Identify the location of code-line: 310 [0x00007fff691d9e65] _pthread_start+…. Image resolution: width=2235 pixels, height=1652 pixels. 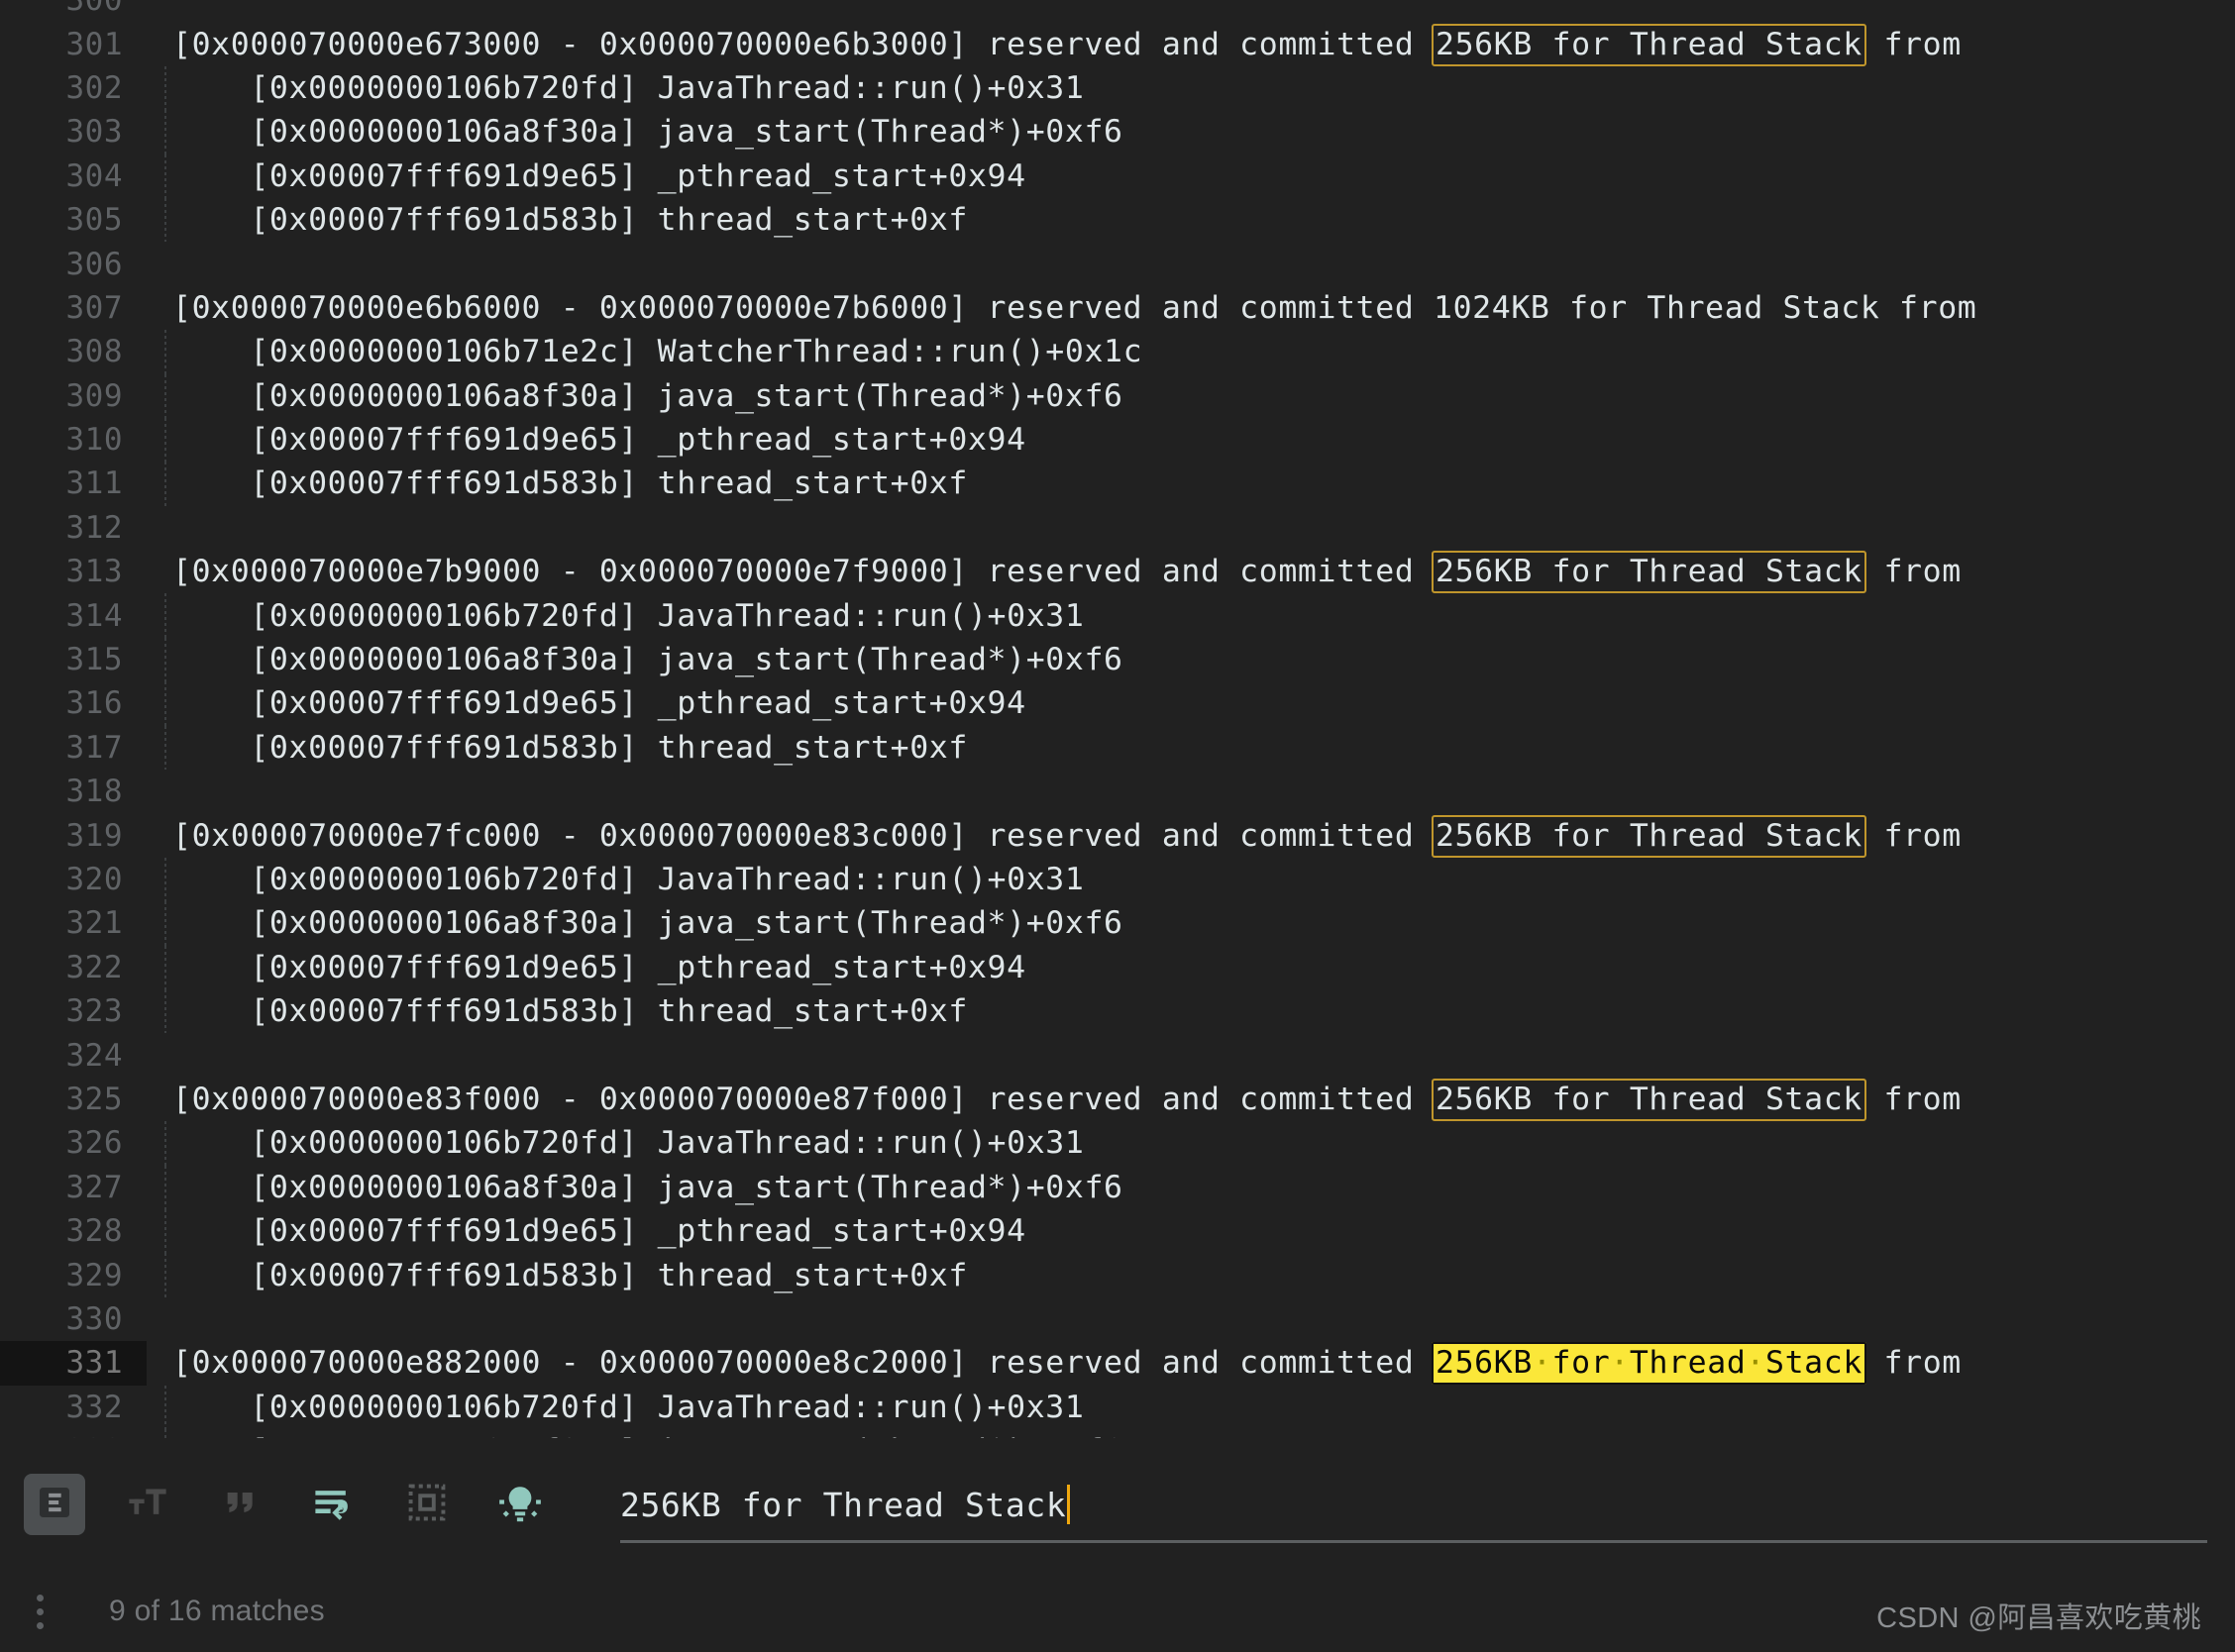
(1117, 440).